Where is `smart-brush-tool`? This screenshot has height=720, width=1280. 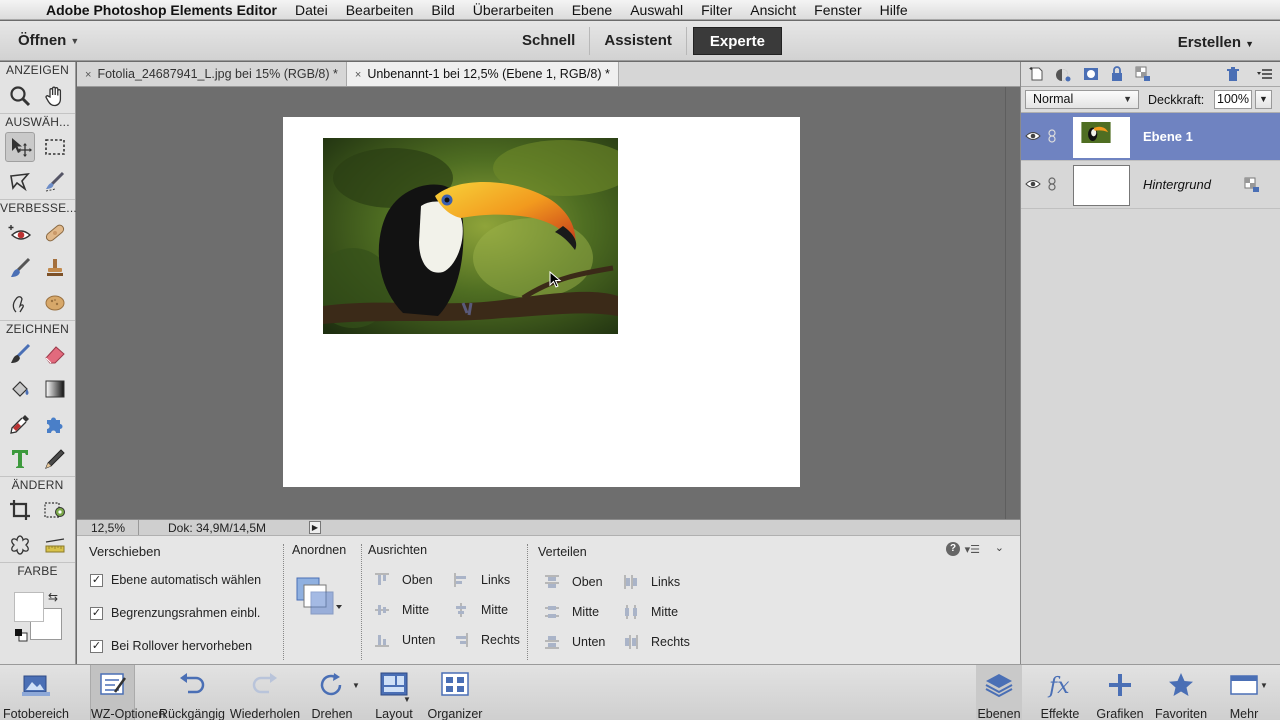
smart-brush-tool is located at coordinates (20, 268).